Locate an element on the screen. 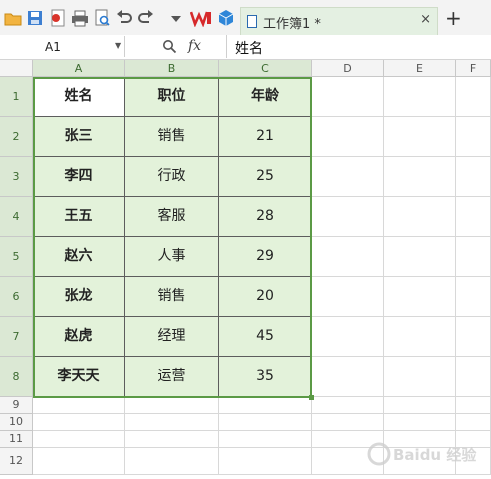 This screenshot has width=491, height=479. column-header-e: E is located at coordinates (420, 68).